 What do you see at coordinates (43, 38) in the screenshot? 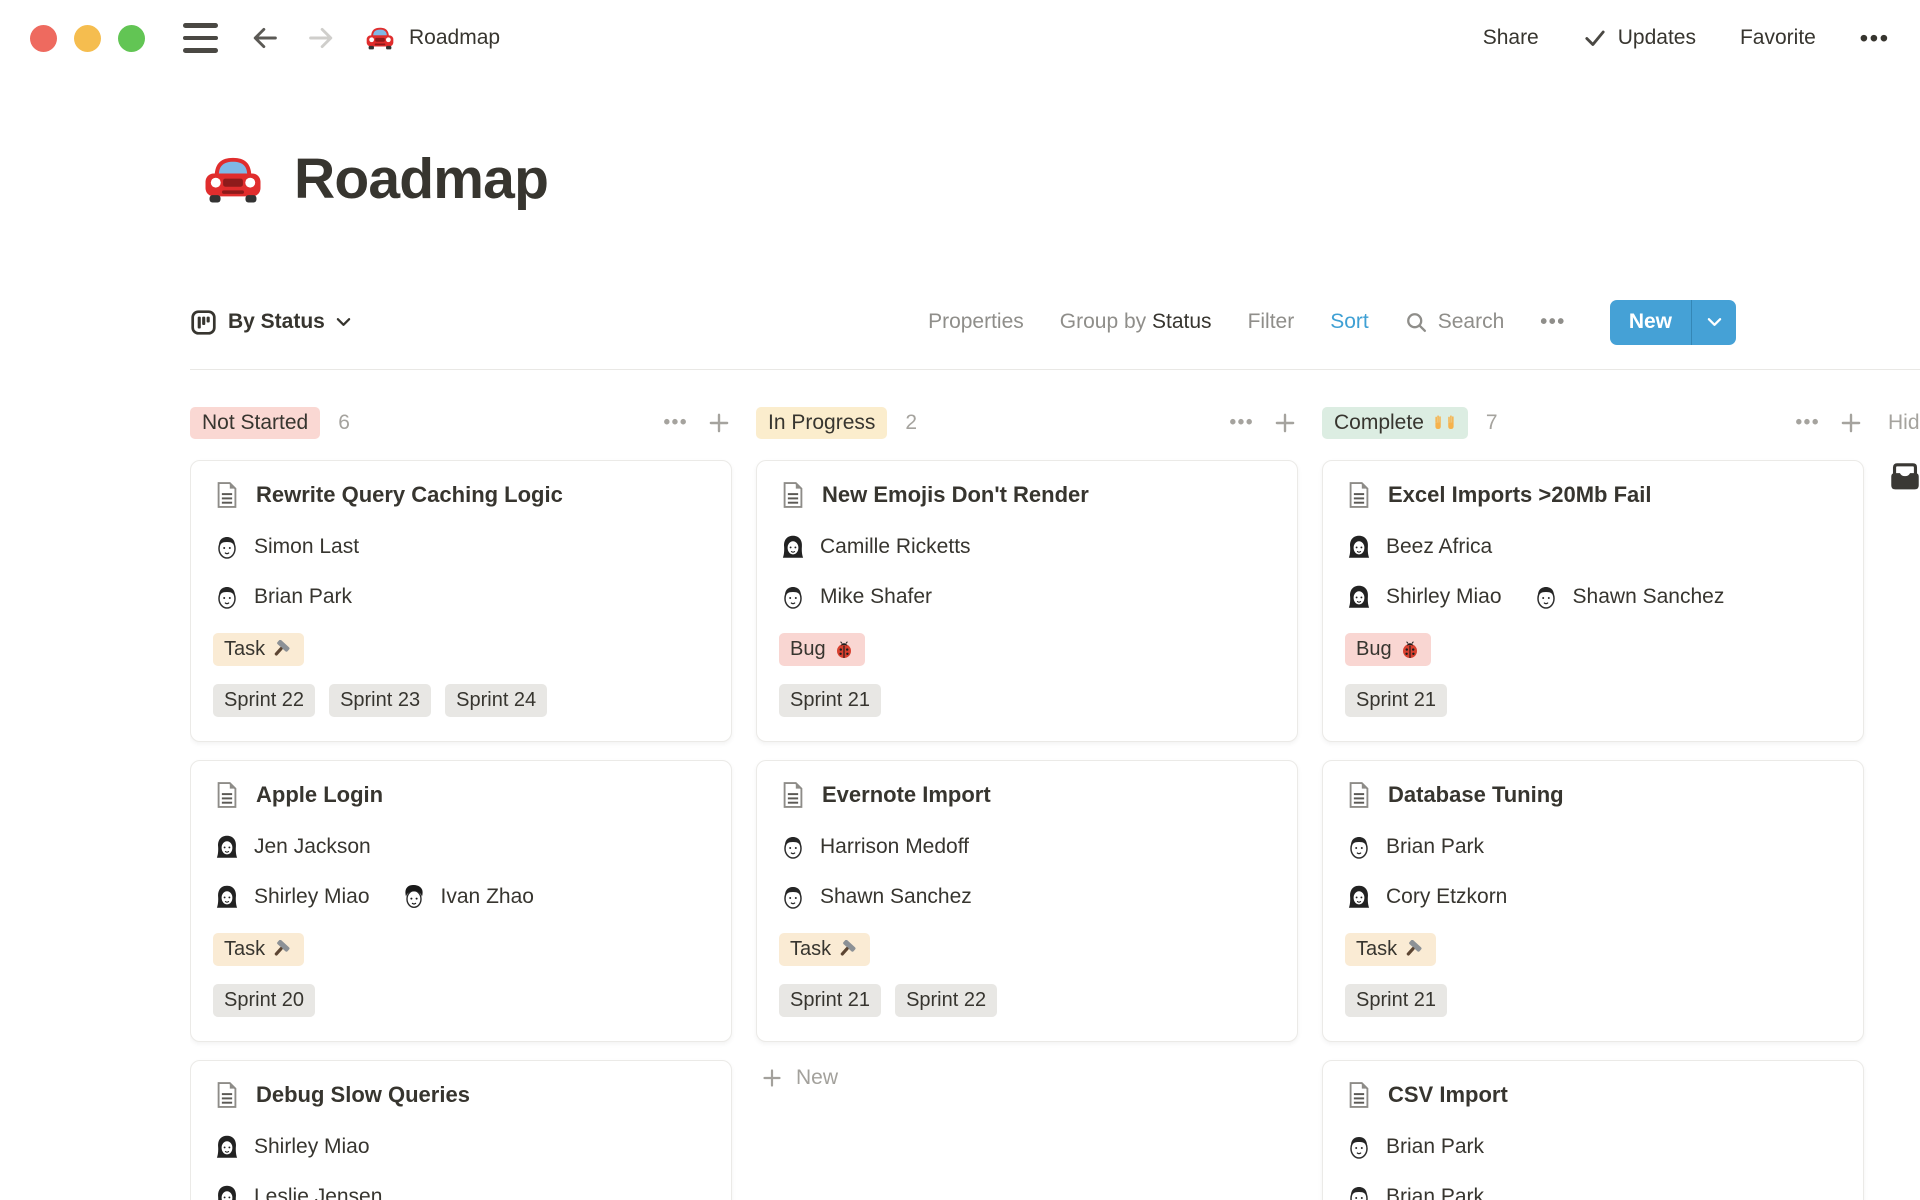
I see `close-window-button` at bounding box center [43, 38].